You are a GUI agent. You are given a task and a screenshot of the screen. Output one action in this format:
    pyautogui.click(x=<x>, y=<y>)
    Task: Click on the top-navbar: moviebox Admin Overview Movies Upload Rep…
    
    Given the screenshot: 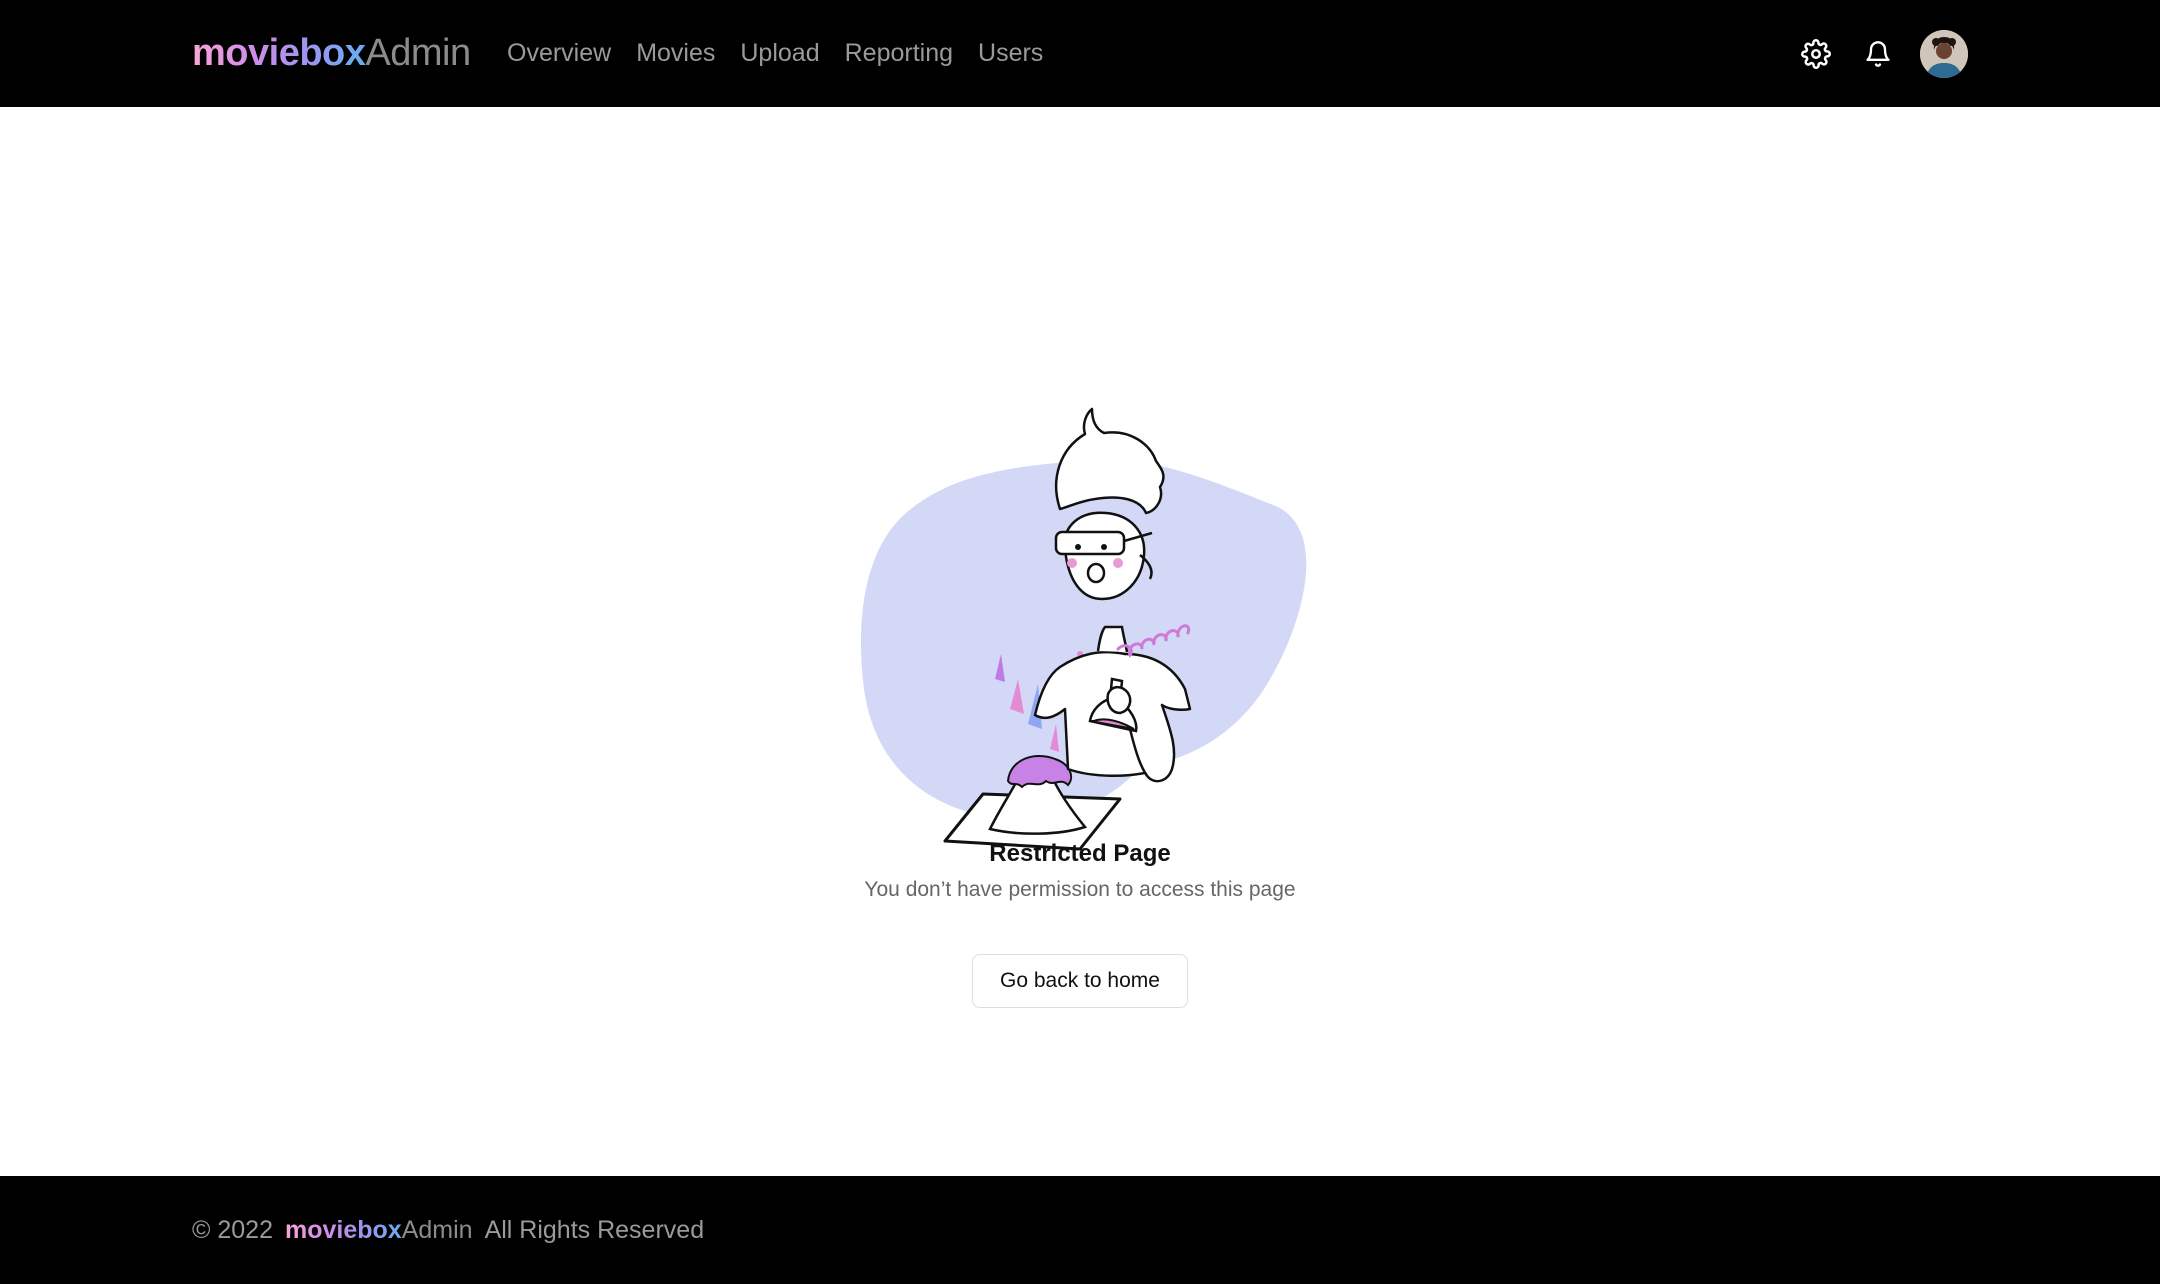 What is the action you would take?
    pyautogui.click(x=1080, y=53)
    